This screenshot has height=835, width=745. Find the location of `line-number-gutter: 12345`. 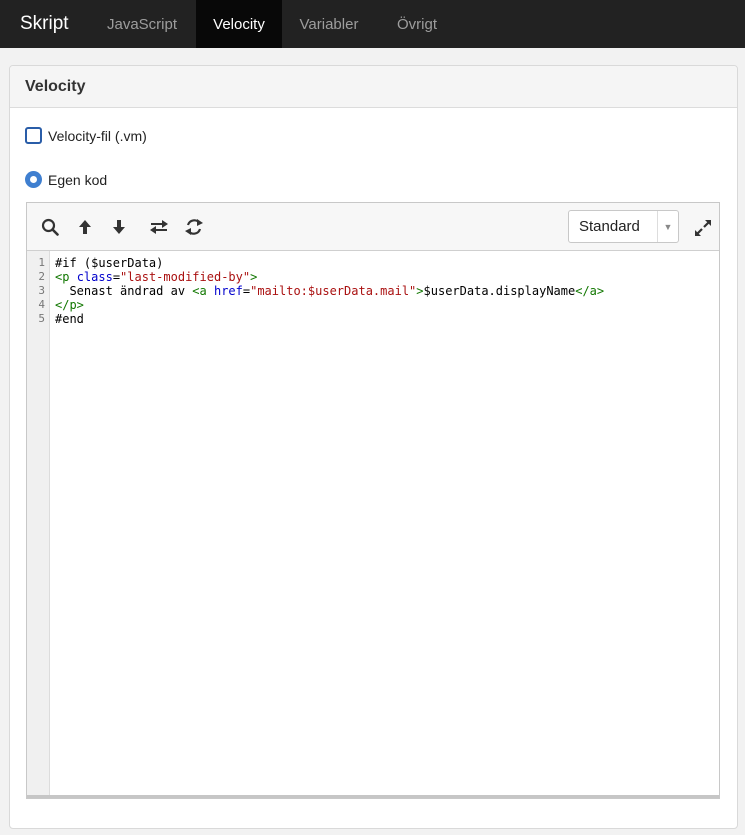

line-number-gutter: 12345 is located at coordinates (38, 524).